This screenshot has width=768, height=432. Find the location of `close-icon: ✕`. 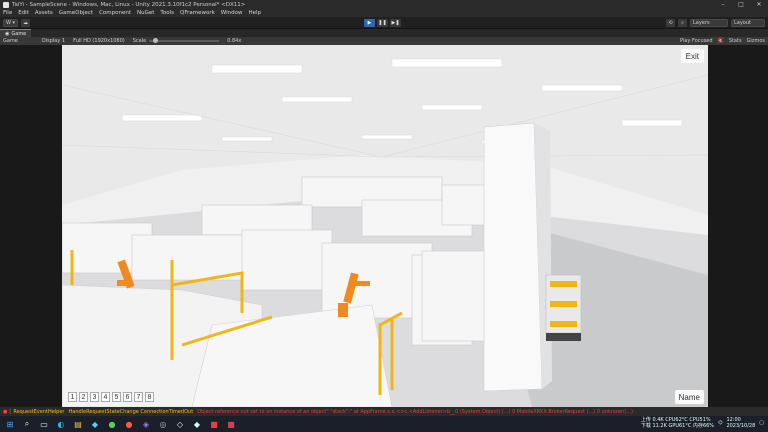

close-icon: ✕ is located at coordinates (759, 4).